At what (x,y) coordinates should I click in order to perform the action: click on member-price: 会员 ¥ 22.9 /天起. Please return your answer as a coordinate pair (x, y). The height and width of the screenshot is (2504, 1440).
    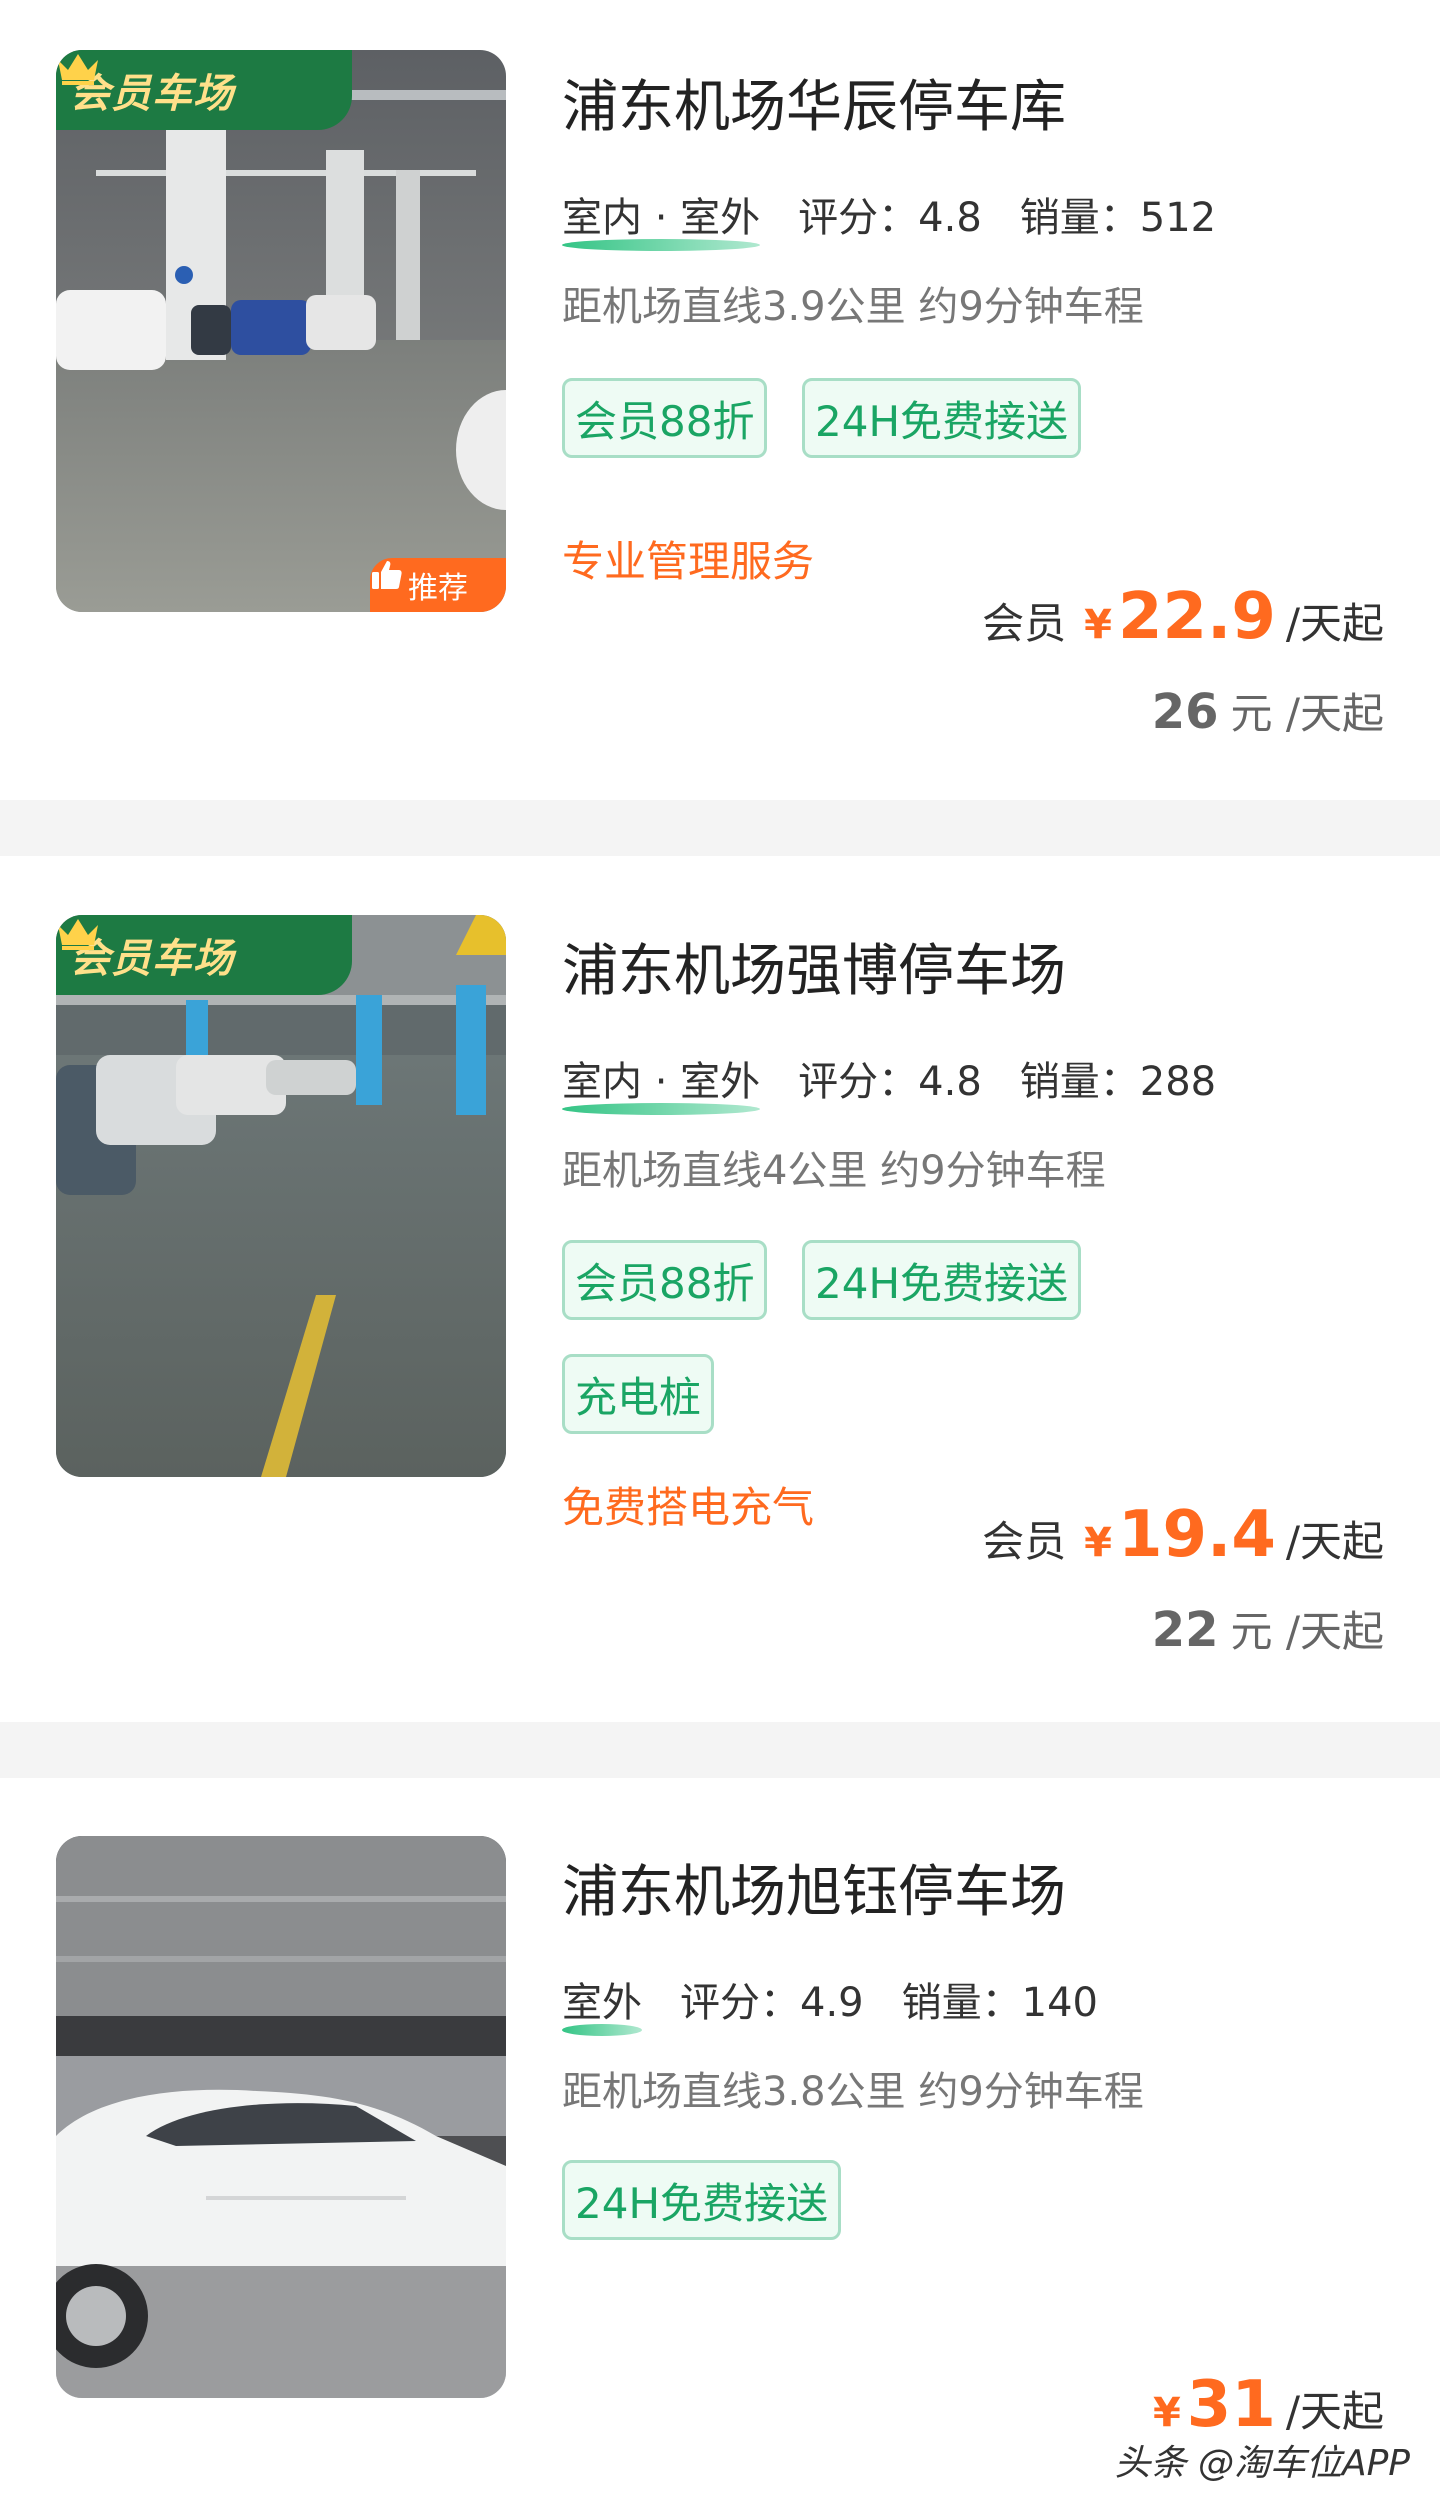
    Looking at the image, I should click on (1183, 617).